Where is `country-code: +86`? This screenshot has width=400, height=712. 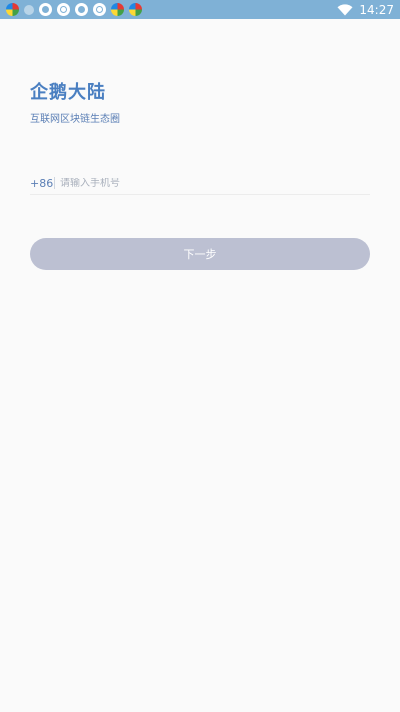 country-code: +86 is located at coordinates (42, 183).